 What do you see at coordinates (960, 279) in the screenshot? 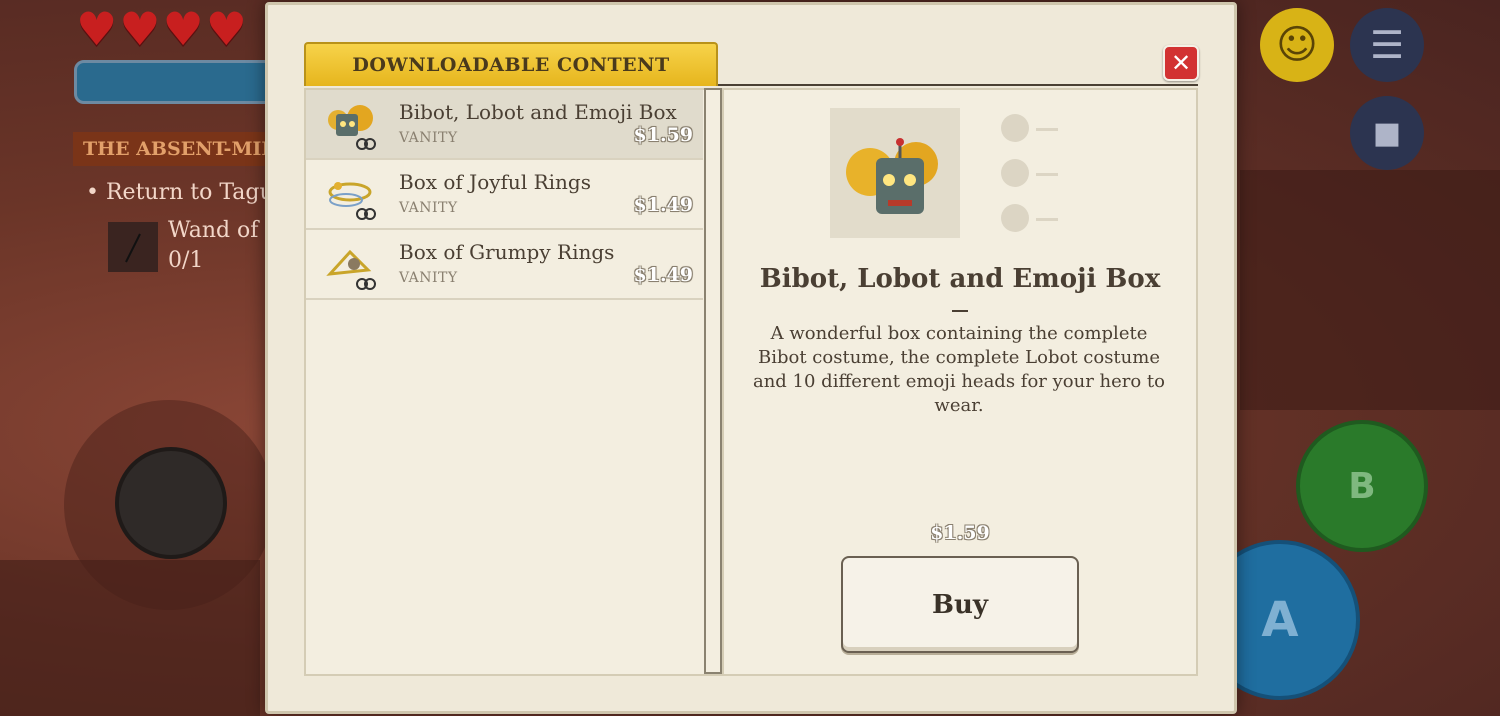
I see `detail-title: Bibot, Lobot and Emoji Box` at bounding box center [960, 279].